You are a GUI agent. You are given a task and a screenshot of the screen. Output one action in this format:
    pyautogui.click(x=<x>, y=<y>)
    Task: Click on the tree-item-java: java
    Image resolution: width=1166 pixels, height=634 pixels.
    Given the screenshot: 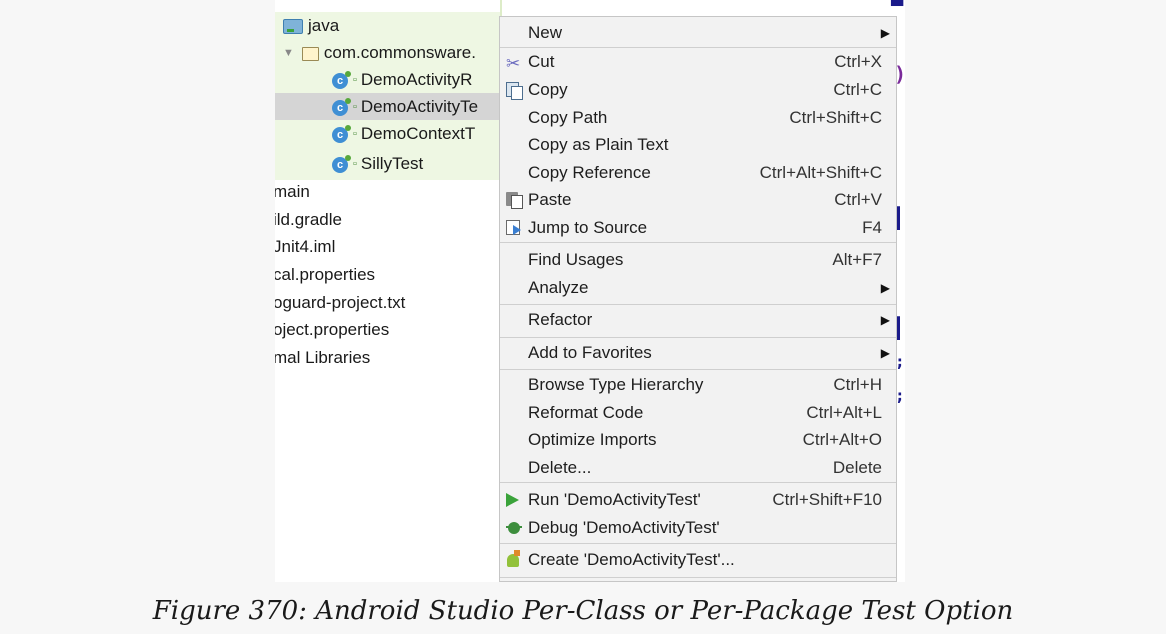 What is the action you would take?
    pyautogui.click(x=387, y=25)
    